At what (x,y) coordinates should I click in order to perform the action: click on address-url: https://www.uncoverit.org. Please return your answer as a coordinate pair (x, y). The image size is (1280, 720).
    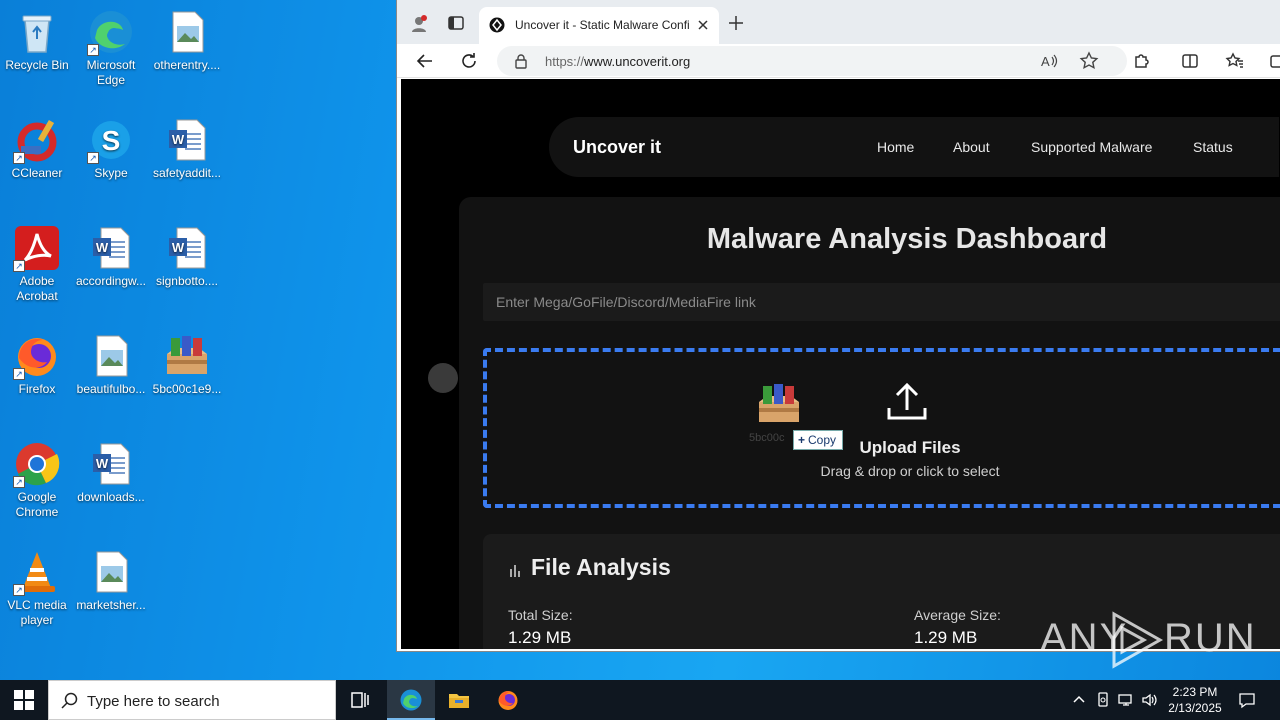
    Looking at the image, I should click on (617, 61).